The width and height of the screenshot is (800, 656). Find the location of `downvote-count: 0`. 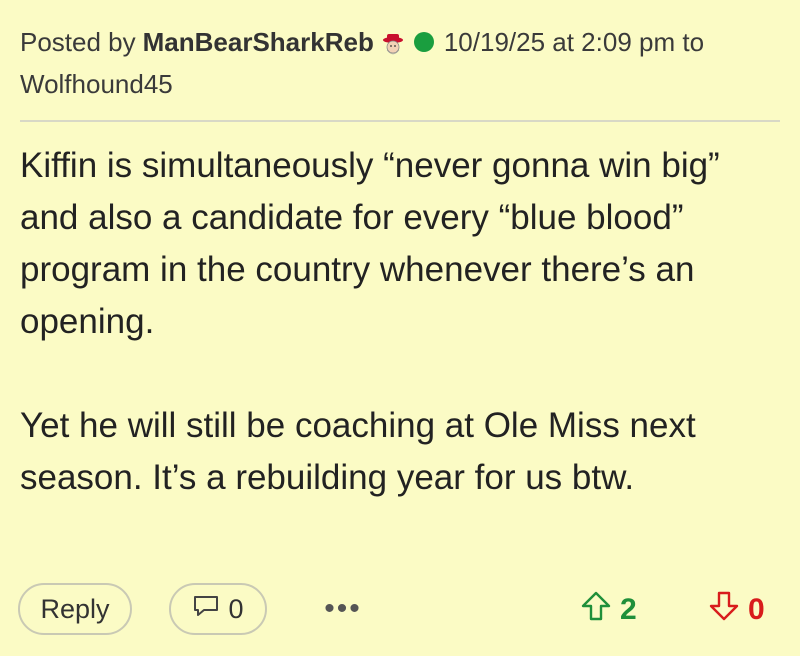

downvote-count: 0 is located at coordinates (756, 609).